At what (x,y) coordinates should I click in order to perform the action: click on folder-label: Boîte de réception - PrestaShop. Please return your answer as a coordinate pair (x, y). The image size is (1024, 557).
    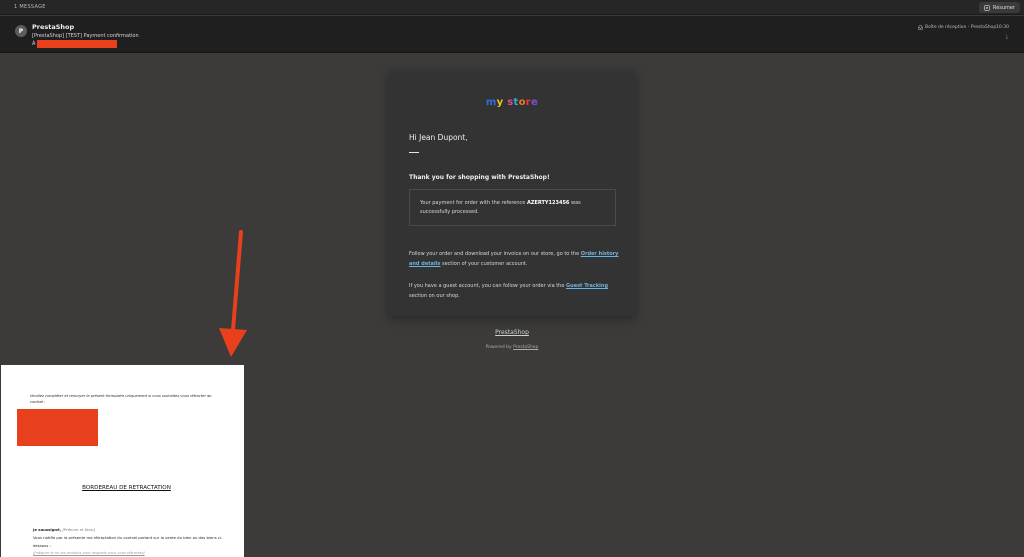
    Looking at the image, I should click on (961, 27).